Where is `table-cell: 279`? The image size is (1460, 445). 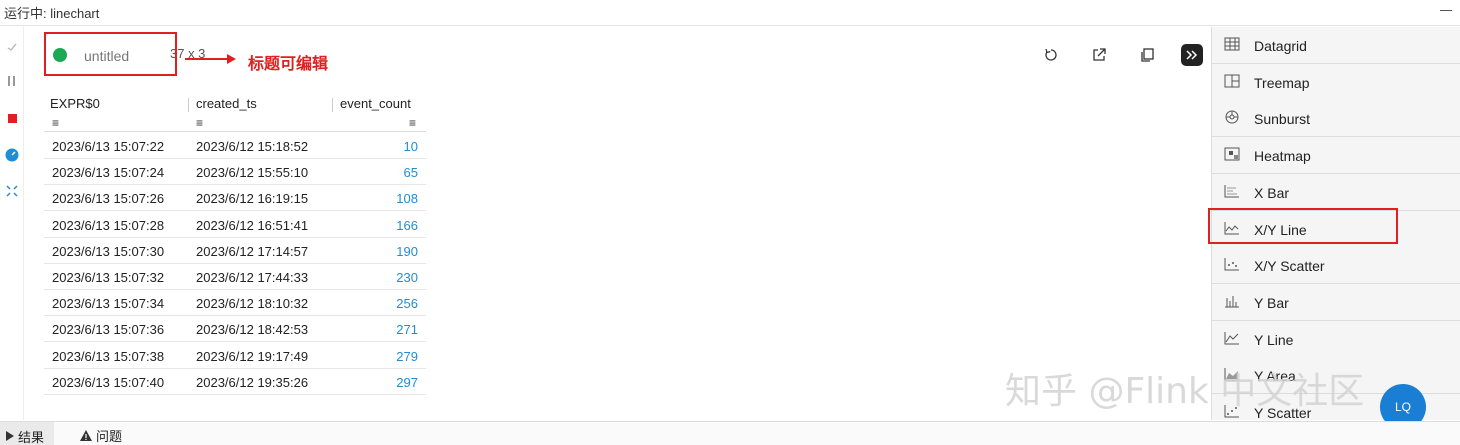 table-cell: 279 is located at coordinates (407, 356).